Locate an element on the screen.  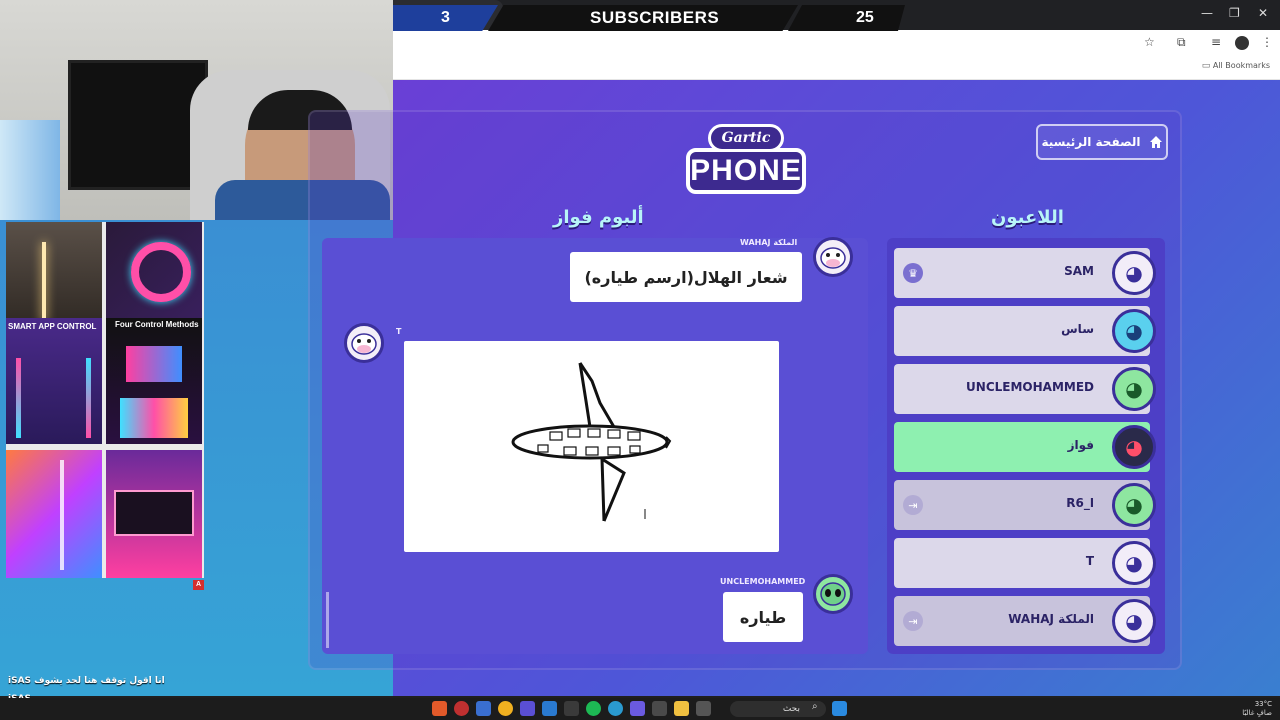
spotify-icon is located at coordinates (593, 708).